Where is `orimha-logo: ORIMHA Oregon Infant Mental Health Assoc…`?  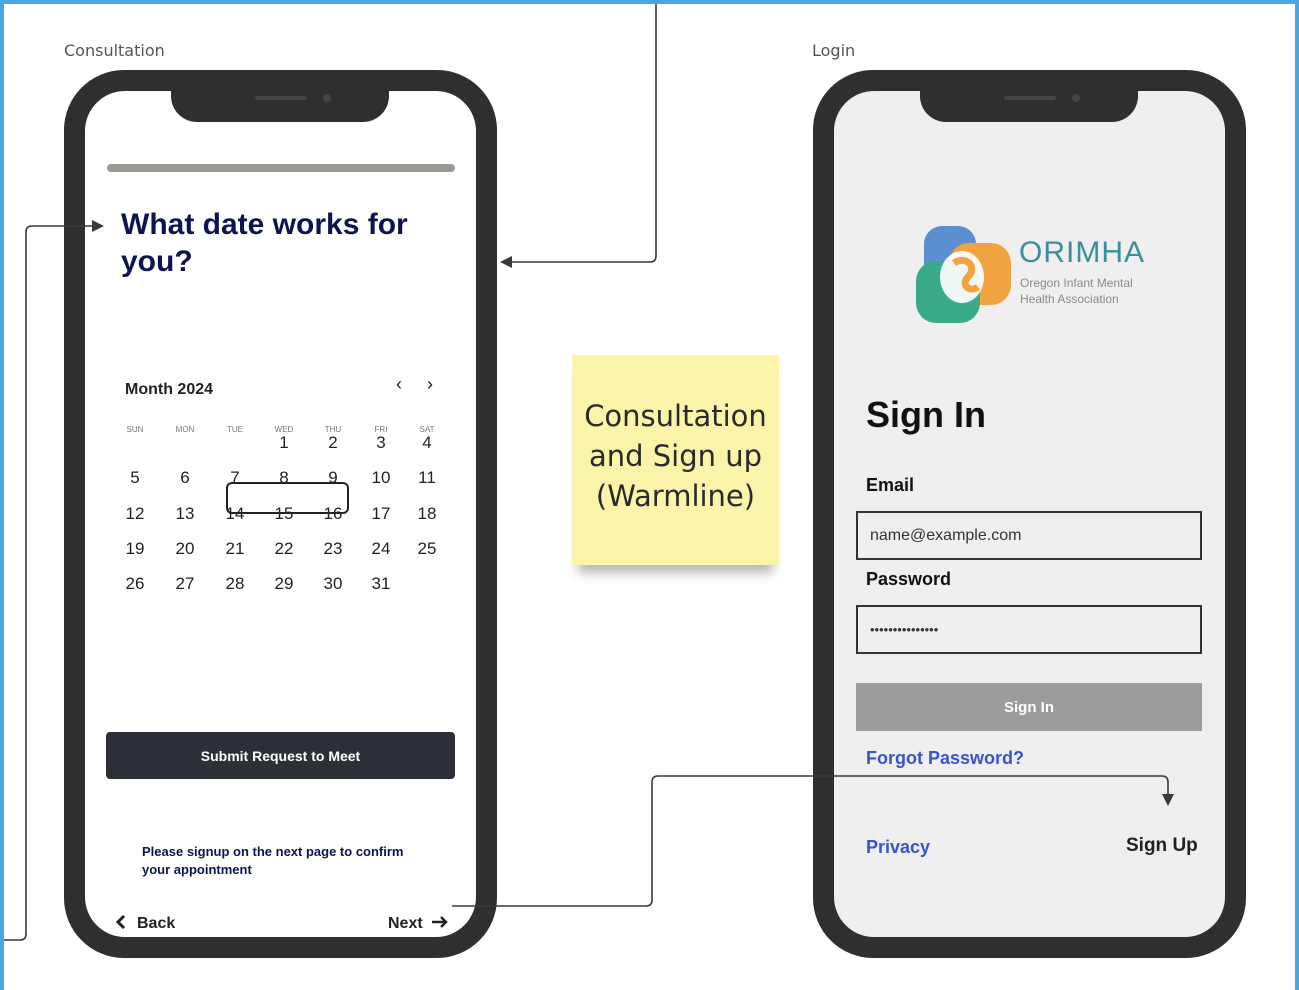 orimha-logo: ORIMHA Oregon Infant Mental Health Assoc… is located at coordinates (1039, 276).